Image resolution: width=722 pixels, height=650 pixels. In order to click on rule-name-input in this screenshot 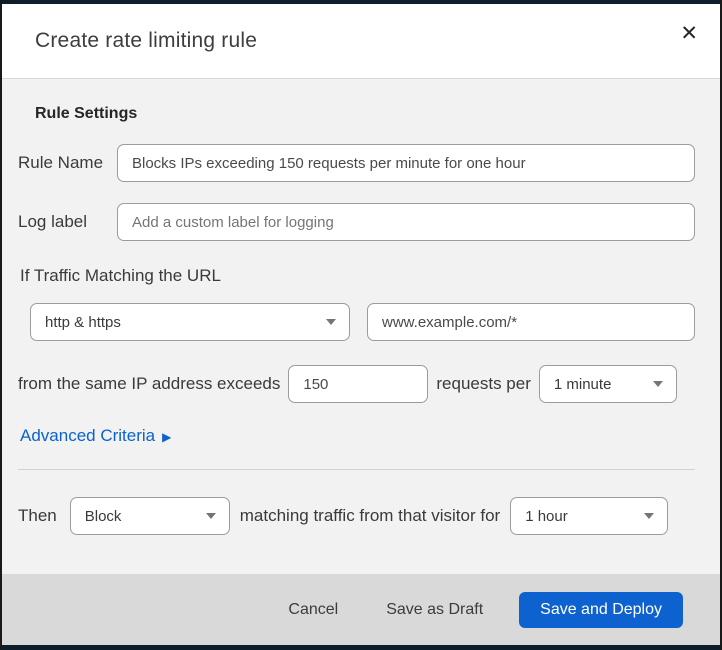, I will do `click(406, 163)`.